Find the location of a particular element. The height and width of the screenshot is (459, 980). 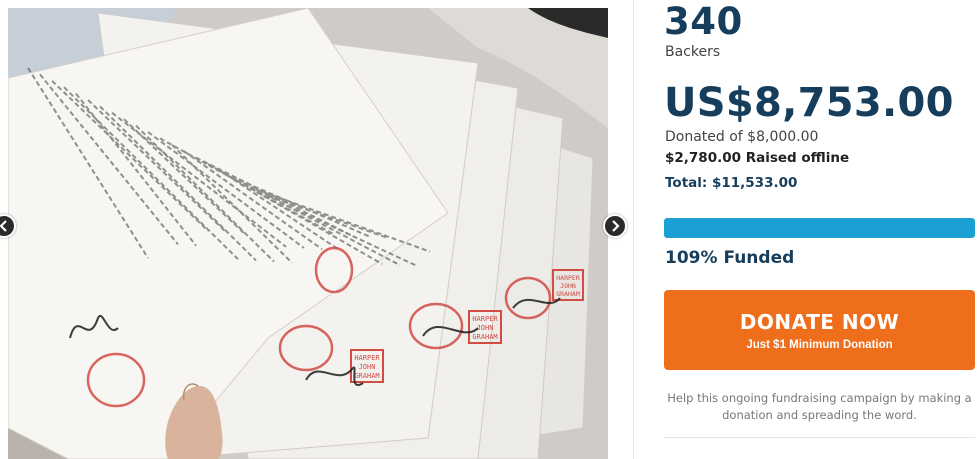

backers-count: 340 is located at coordinates (703, 21).